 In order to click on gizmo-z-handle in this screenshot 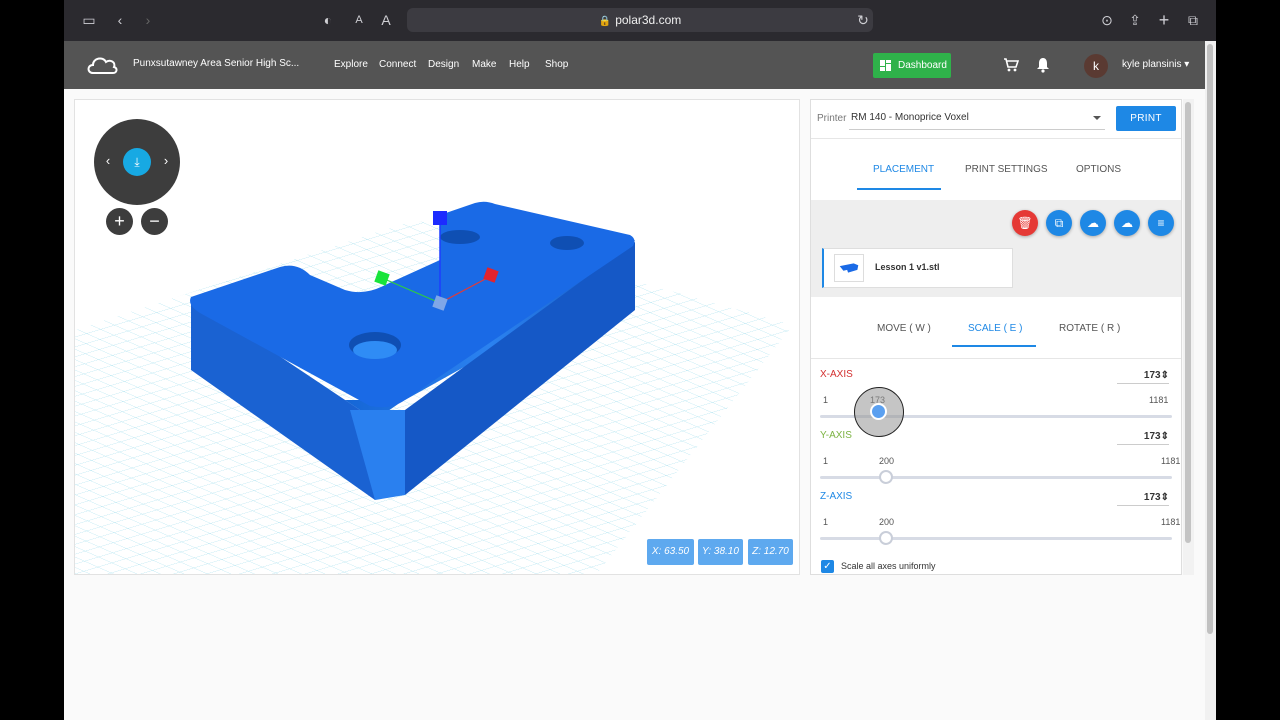, I will do `click(440, 218)`.